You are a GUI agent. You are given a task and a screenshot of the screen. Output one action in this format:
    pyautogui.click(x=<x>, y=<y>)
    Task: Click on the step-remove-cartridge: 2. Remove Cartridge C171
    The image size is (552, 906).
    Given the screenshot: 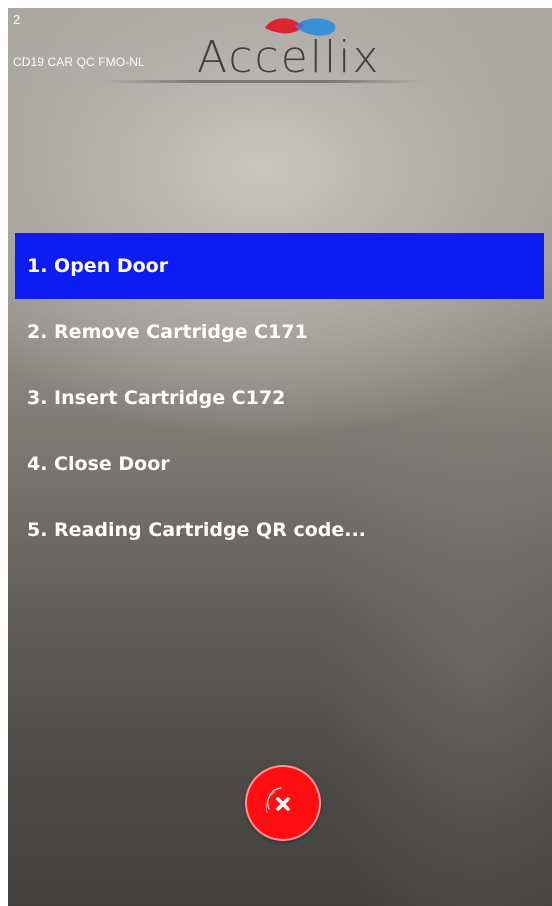 What is the action you would take?
    pyautogui.click(x=167, y=332)
    